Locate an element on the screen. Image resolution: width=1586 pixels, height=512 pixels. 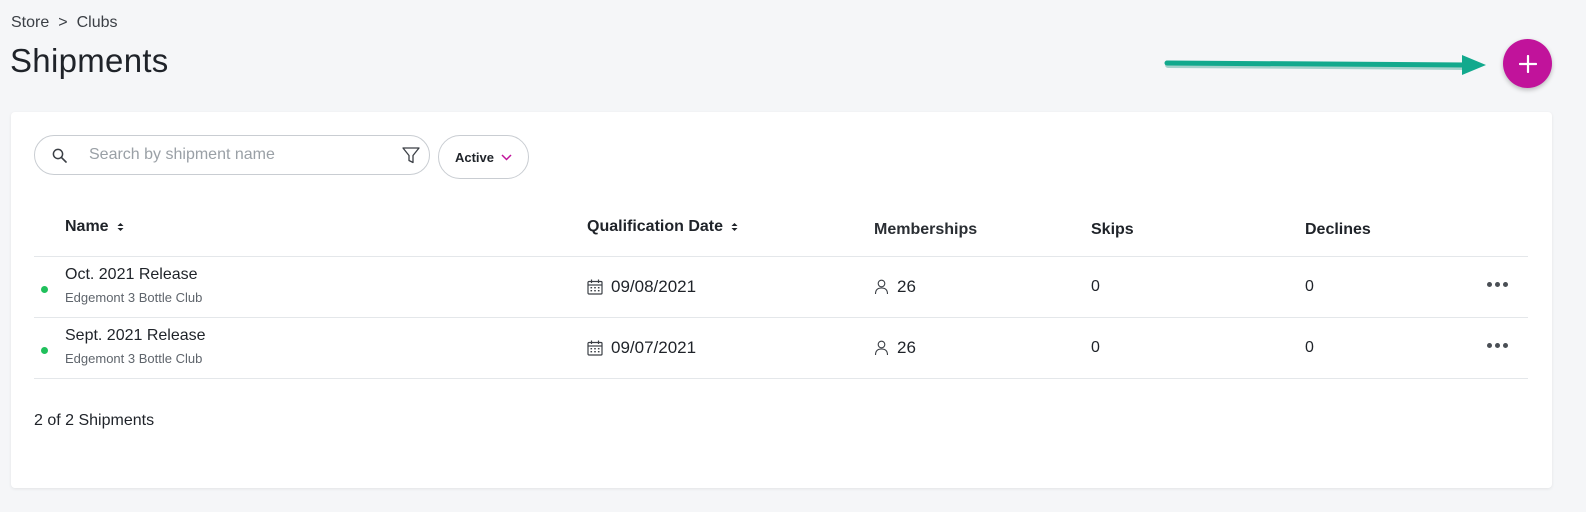
search-input is located at coordinates (234, 155).